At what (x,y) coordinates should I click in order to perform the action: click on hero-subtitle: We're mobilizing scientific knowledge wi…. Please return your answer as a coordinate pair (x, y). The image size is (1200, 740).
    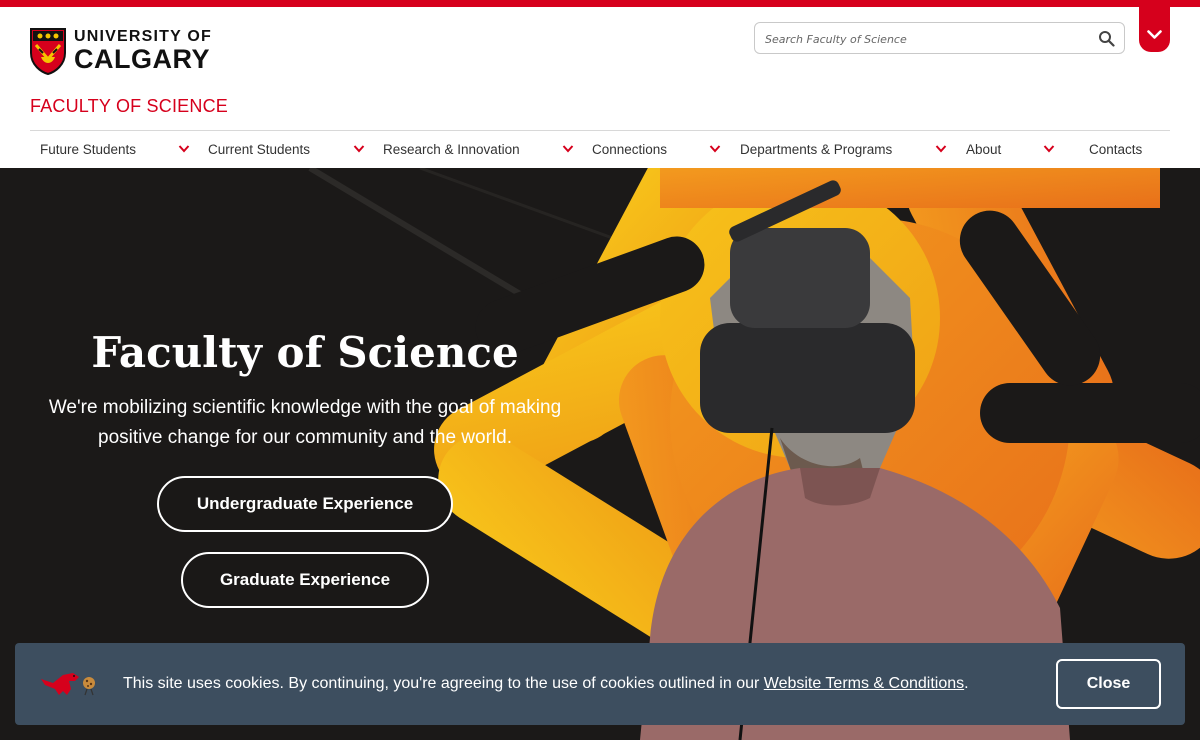
    Looking at the image, I should click on (305, 423).